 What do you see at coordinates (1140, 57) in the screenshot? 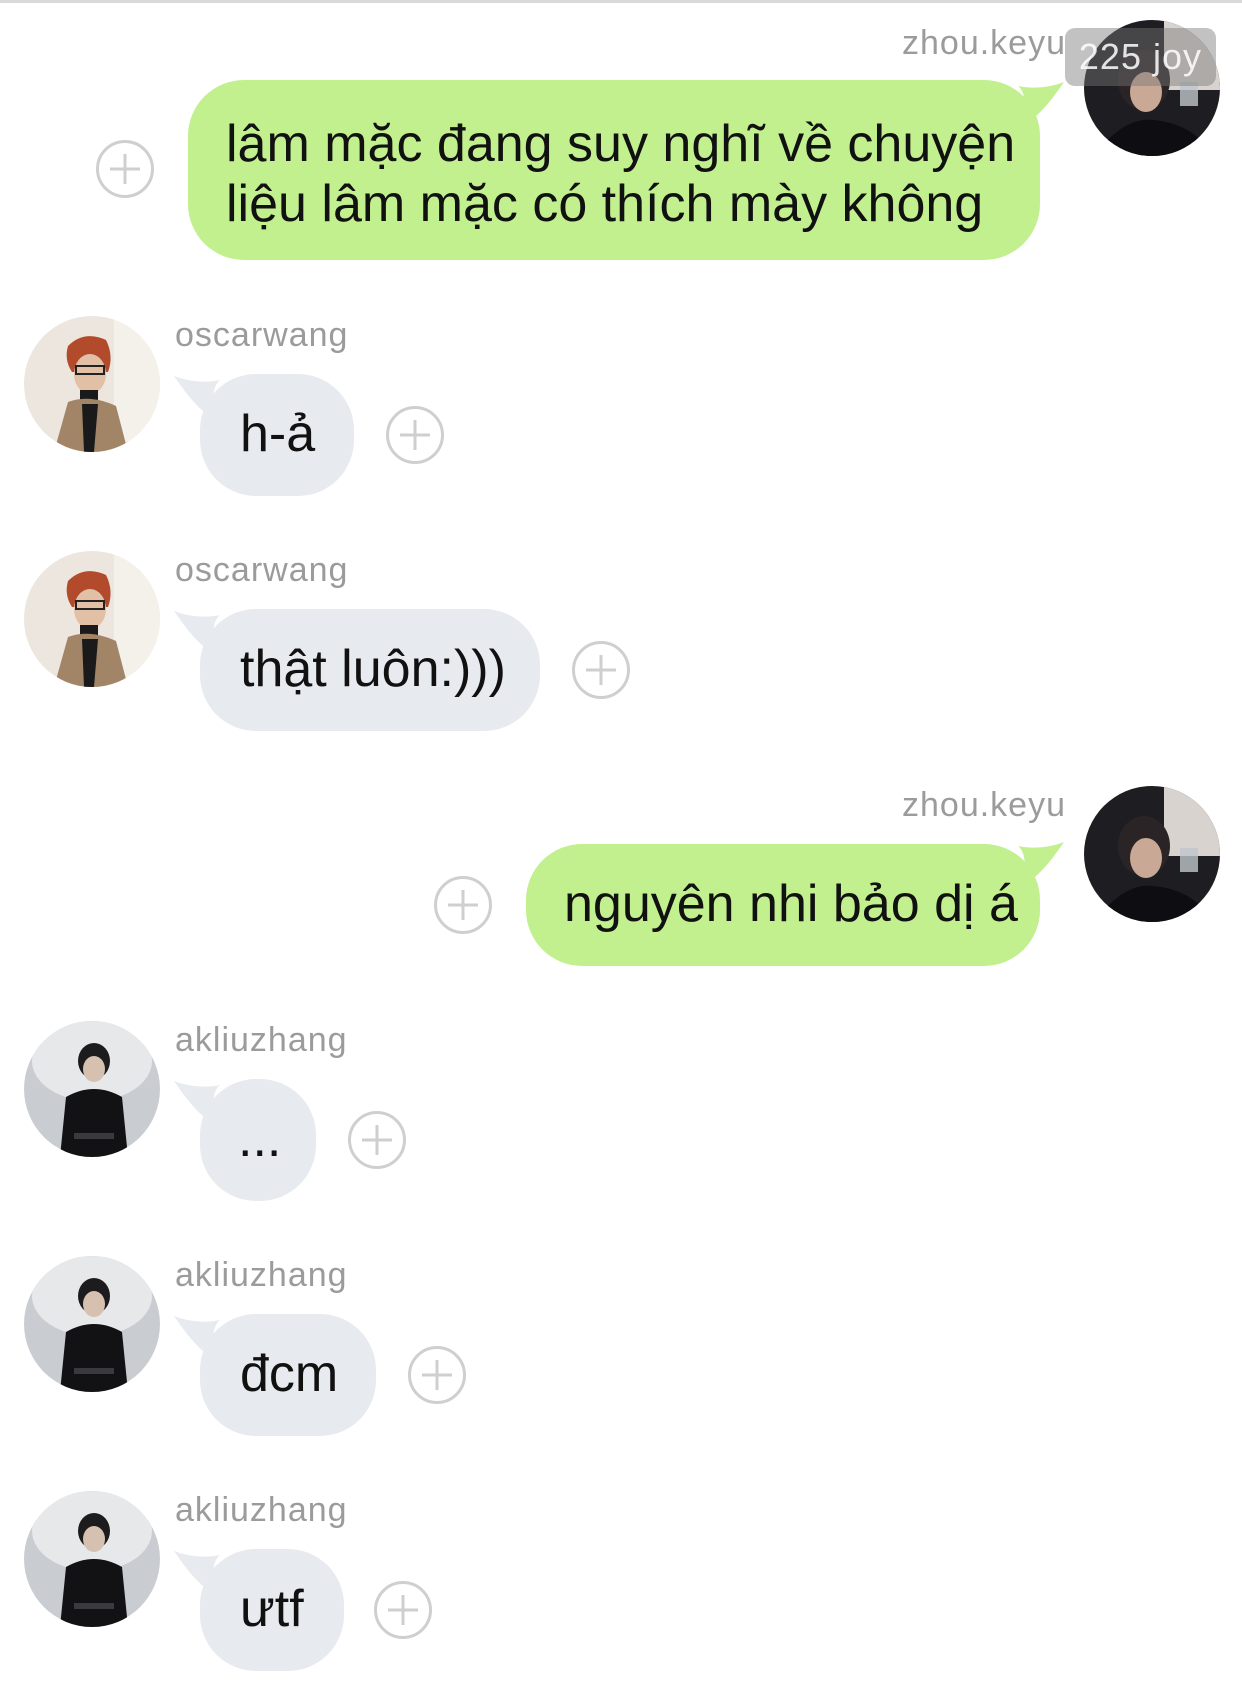
I see `watermark: 225 joy` at bounding box center [1140, 57].